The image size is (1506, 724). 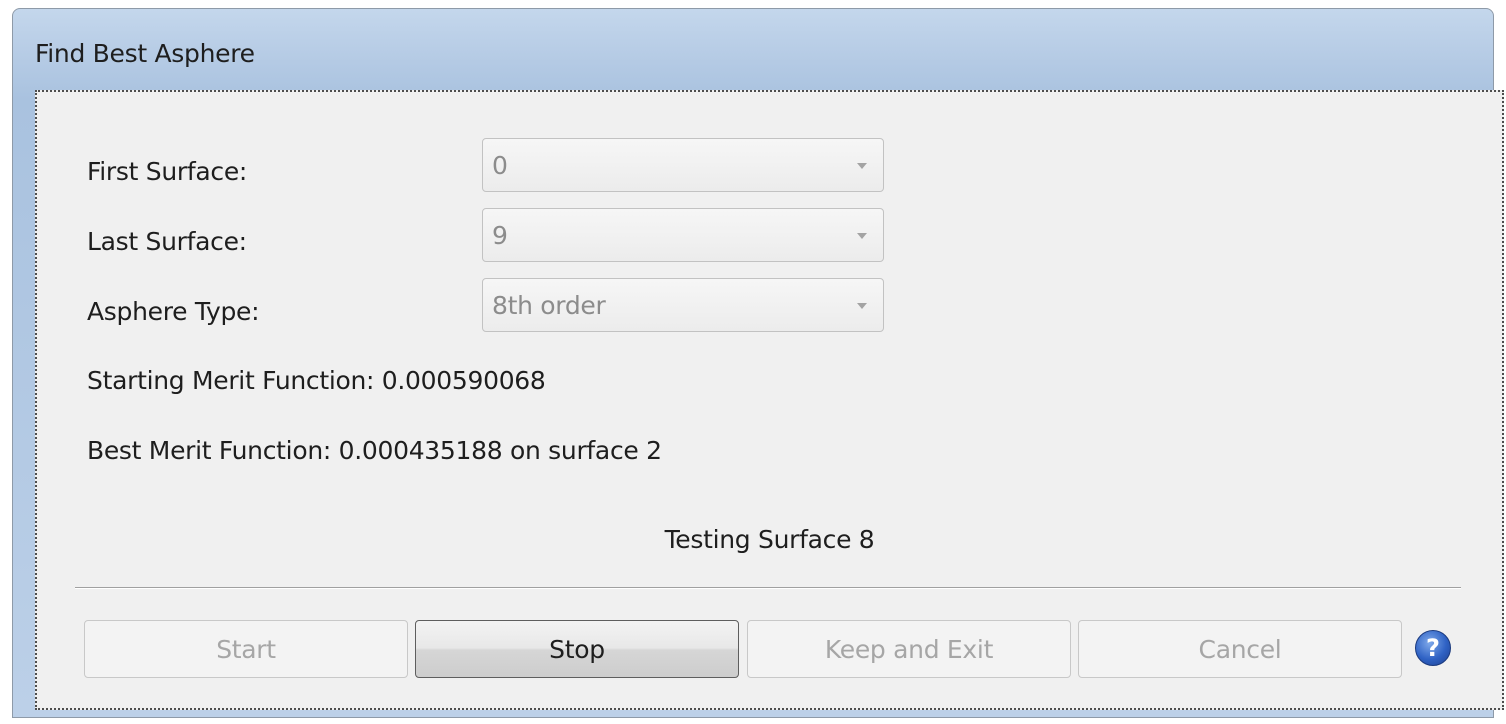 I want to click on last-surface-label: Last Surface:, so click(x=167, y=241).